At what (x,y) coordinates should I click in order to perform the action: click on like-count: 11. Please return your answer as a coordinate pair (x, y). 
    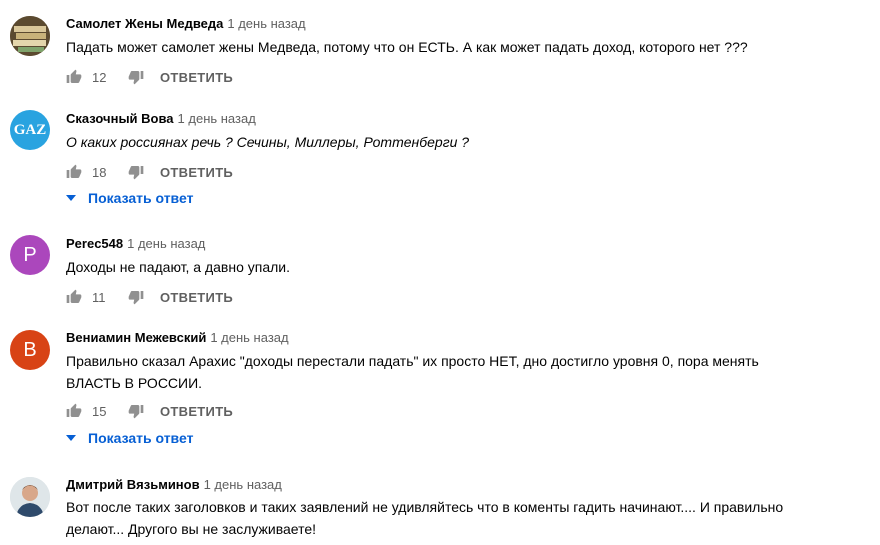
    Looking at the image, I should click on (99, 297).